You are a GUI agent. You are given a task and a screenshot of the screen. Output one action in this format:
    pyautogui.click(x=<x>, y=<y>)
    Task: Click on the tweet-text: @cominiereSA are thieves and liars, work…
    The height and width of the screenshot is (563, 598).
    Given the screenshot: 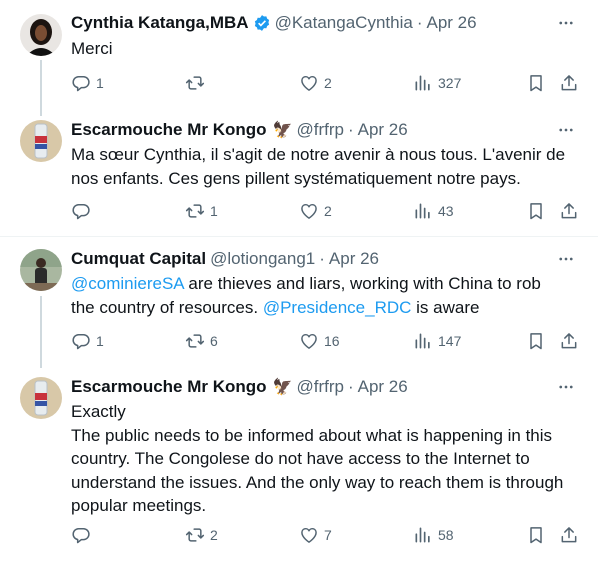 What is the action you would take?
    pyautogui.click(x=326, y=295)
    